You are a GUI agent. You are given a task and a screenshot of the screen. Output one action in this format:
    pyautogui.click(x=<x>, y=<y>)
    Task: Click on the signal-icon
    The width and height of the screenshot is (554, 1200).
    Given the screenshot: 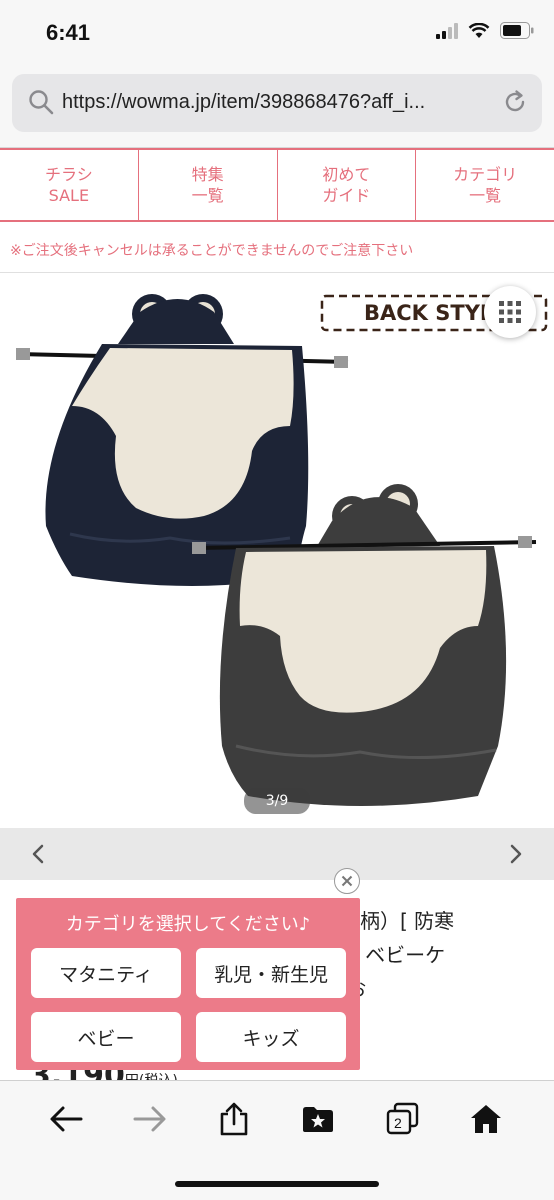 What is the action you would take?
    pyautogui.click(x=447, y=30)
    